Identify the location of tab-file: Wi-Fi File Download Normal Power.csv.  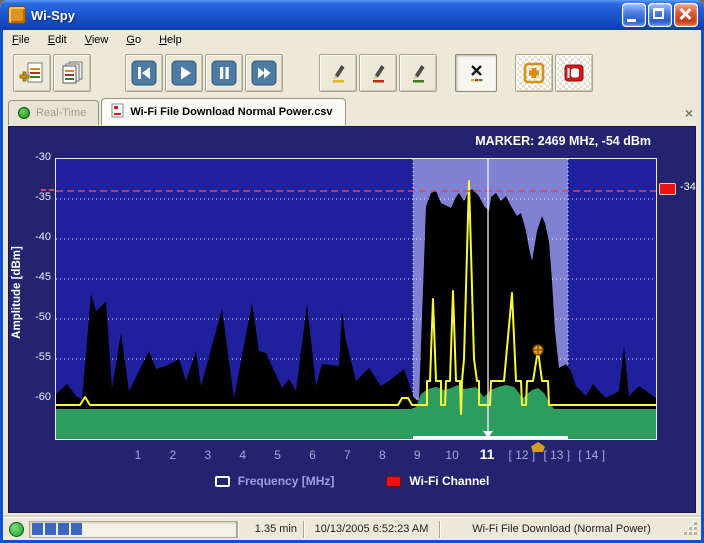
(223, 111).